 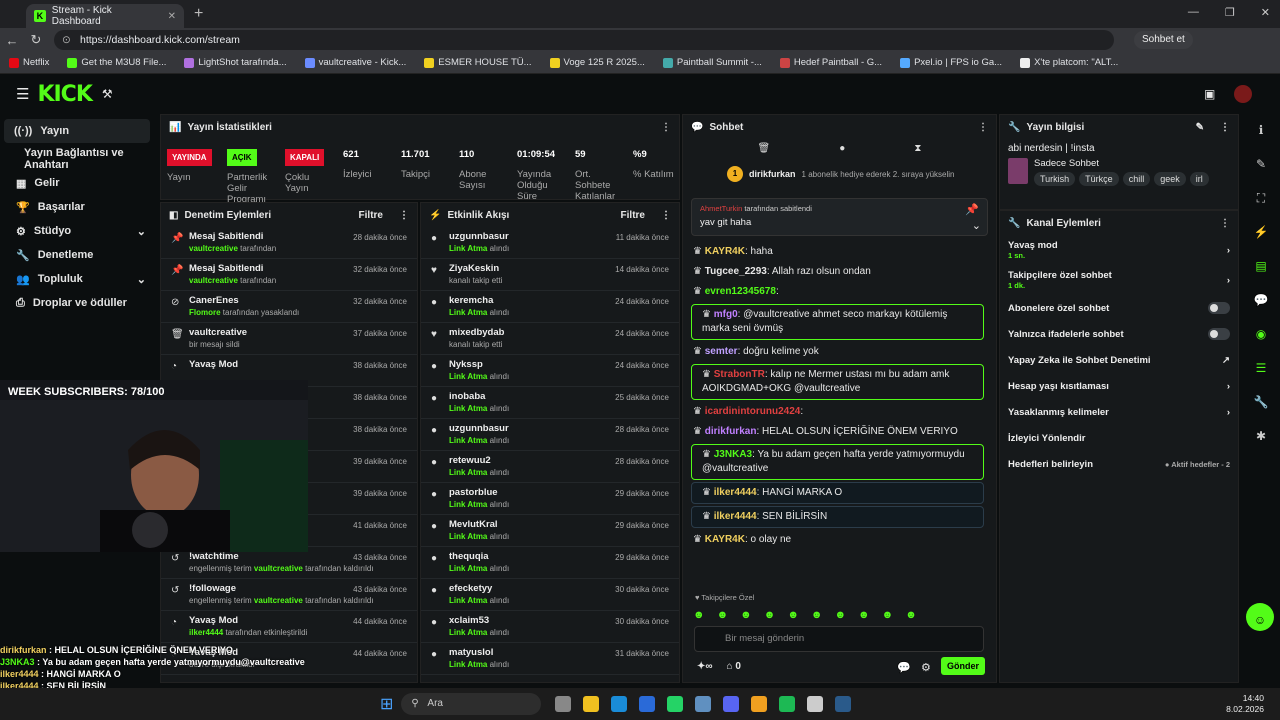 What do you see at coordinates (839, 639) in the screenshot?
I see `chat-input: Bir mesaj gönderin` at bounding box center [839, 639].